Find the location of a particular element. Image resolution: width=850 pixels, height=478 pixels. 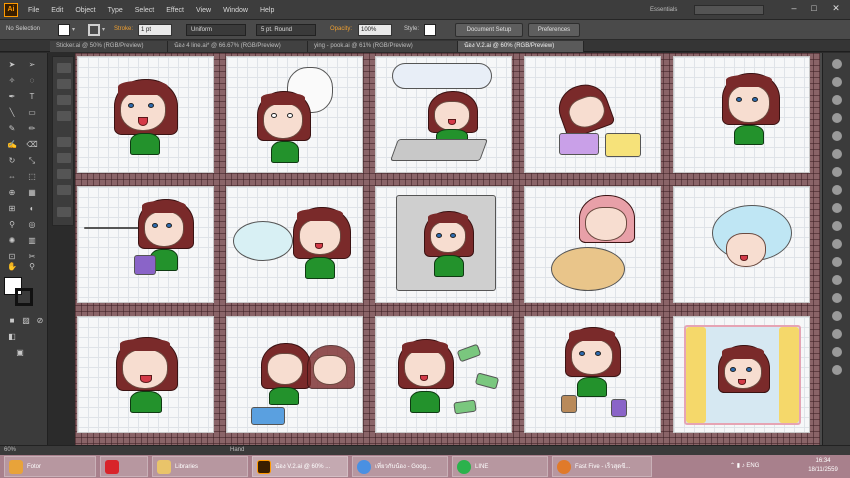

menu-object: Object is located at coordinates (85, 10).